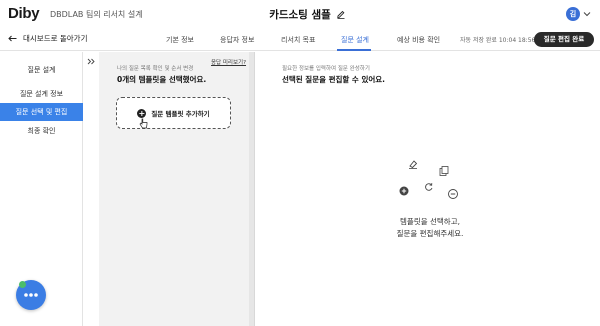 This screenshot has width=600, height=326. I want to click on hand-cursor-icon, so click(143, 123).